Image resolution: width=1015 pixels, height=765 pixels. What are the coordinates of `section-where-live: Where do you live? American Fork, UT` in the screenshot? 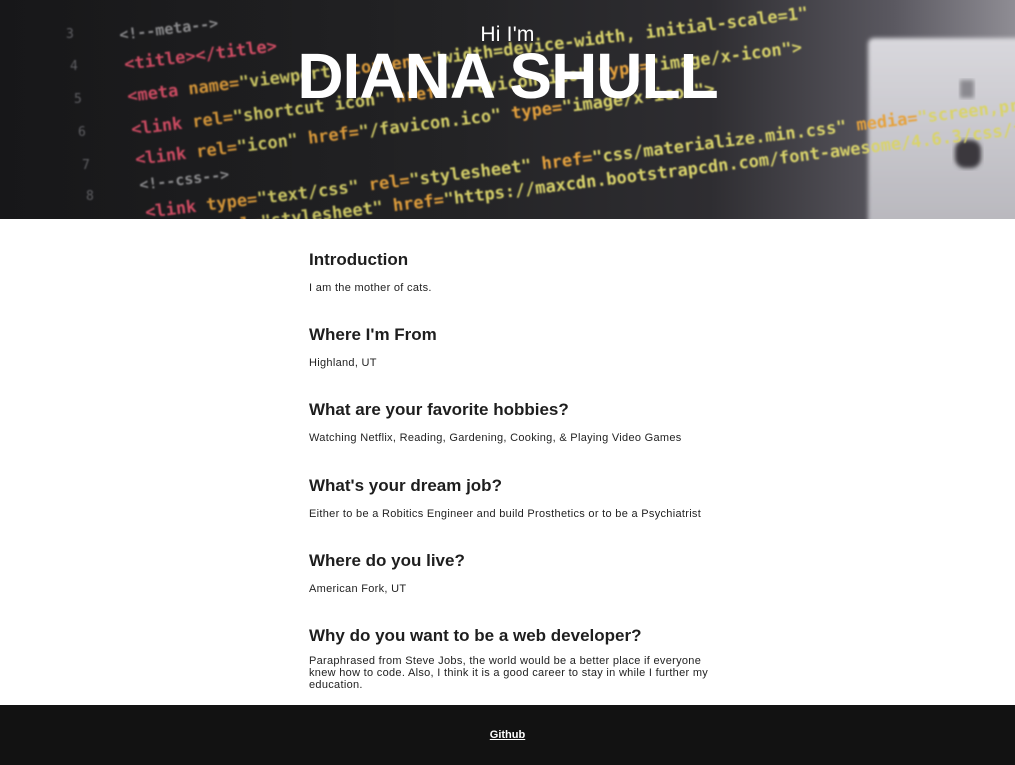 It's located at (510, 572).